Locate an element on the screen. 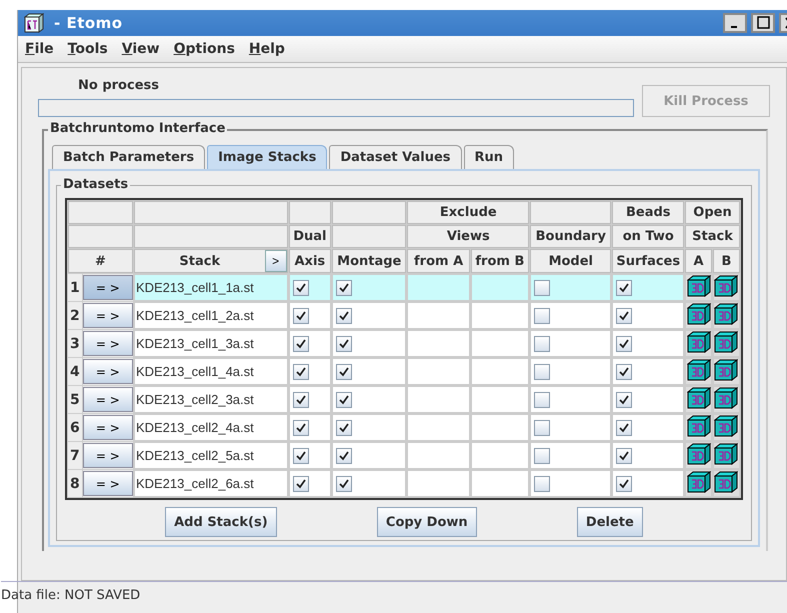  stack-cell: KDE213_cell2_5a.st is located at coordinates (211, 455).